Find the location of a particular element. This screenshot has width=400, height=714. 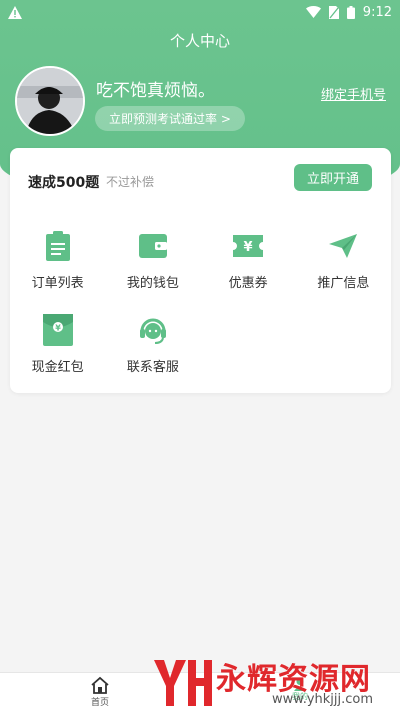

warning-icon is located at coordinates (15, 12).